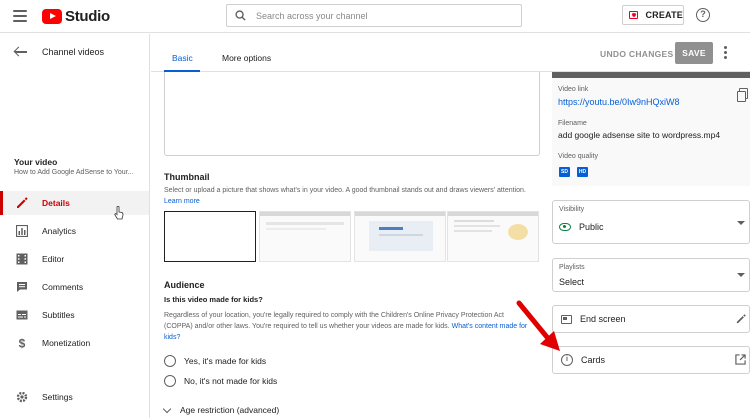 The width and height of the screenshot is (750, 418). I want to click on sd-badge: SD, so click(564, 172).